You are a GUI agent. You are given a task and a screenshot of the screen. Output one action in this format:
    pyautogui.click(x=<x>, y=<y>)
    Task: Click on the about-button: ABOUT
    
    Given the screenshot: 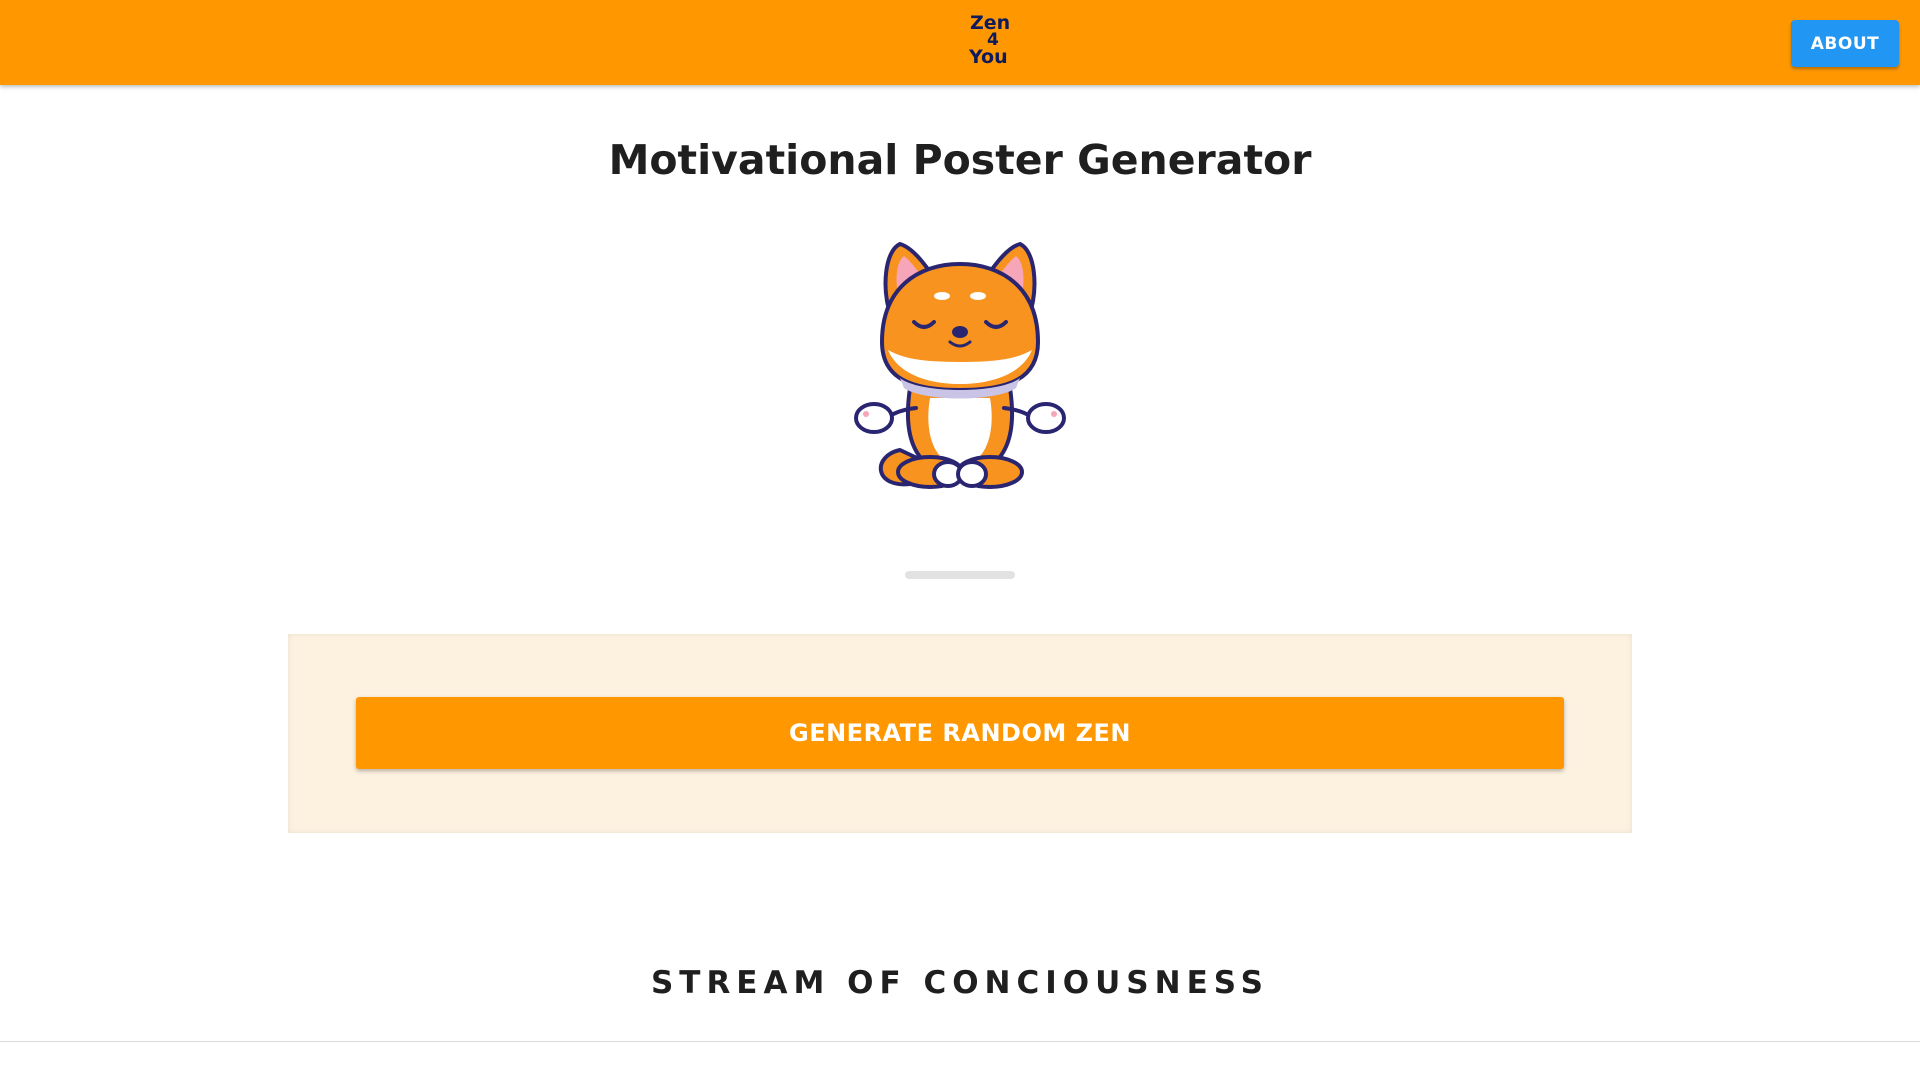 What is the action you would take?
    pyautogui.click(x=1845, y=43)
    